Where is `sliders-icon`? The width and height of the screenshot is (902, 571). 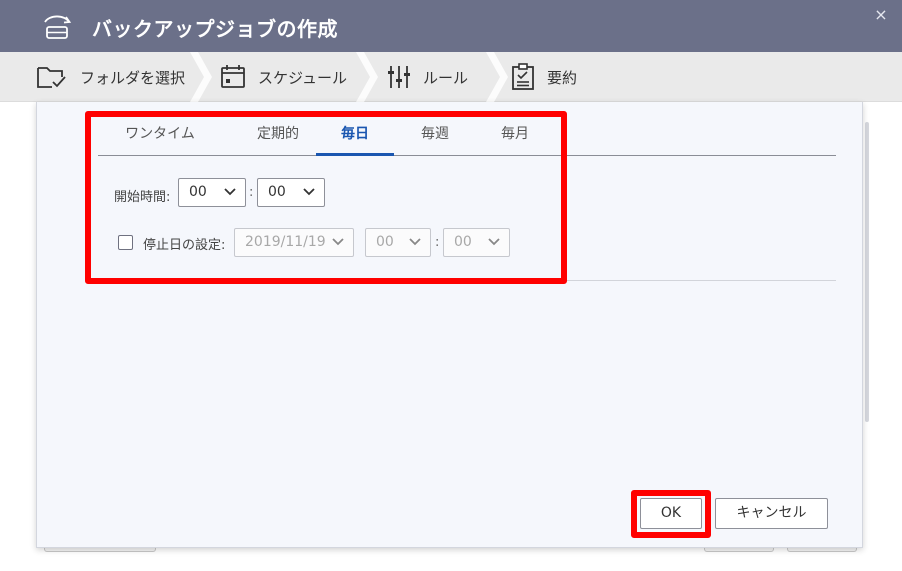
sliders-icon is located at coordinates (399, 77).